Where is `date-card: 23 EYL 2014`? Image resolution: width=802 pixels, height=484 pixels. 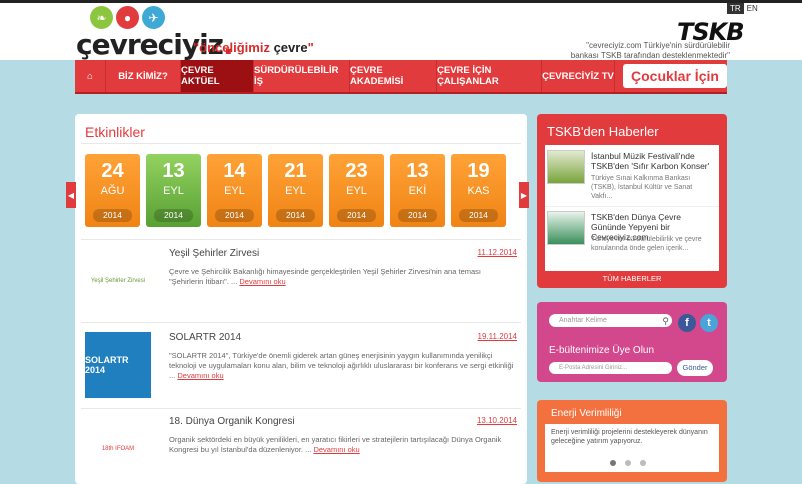
date-card: 23 EYL 2014 is located at coordinates (356, 190).